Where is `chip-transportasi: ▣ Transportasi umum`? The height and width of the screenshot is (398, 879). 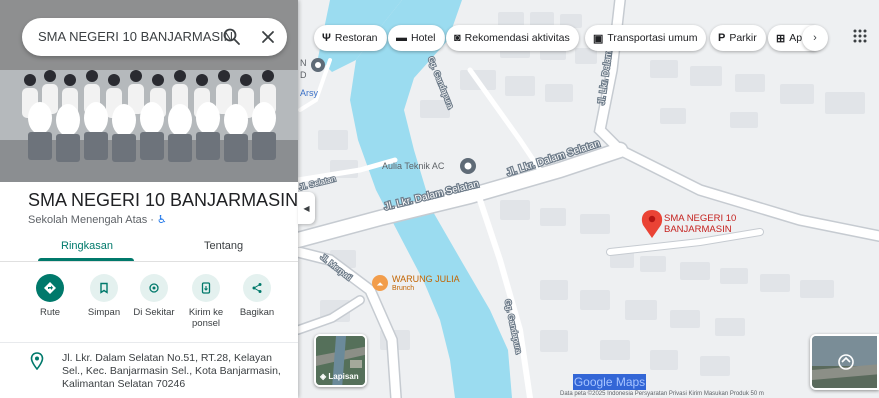 chip-transportasi: ▣ Transportasi umum is located at coordinates (646, 38).